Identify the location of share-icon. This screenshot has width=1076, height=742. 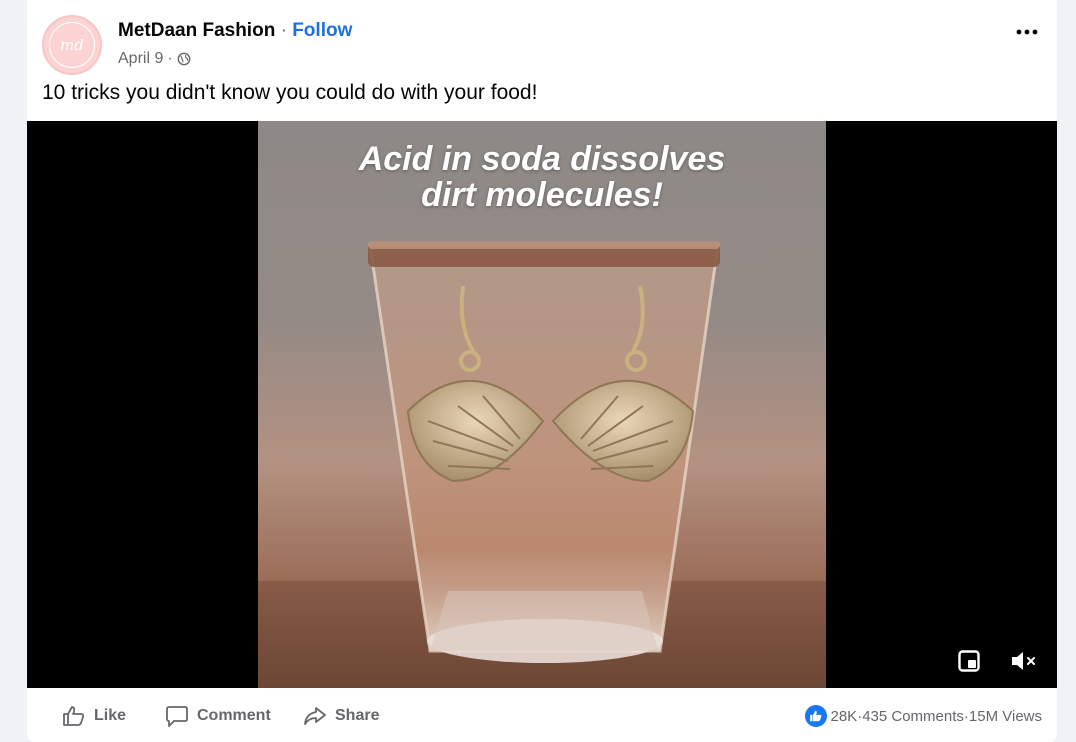
(315, 716).